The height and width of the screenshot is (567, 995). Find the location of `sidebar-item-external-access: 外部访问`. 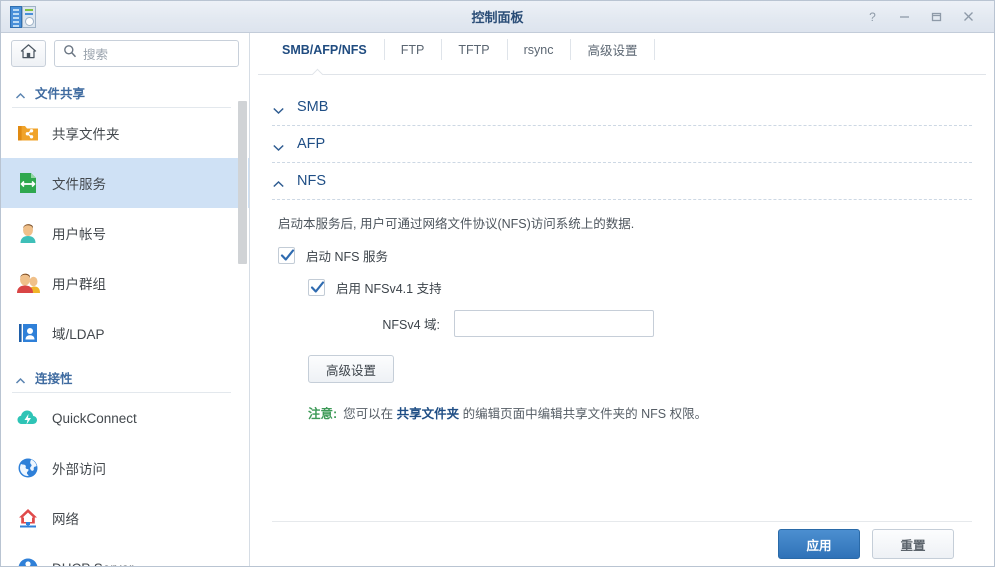

sidebar-item-external-access: 外部访问 is located at coordinates (125, 468).